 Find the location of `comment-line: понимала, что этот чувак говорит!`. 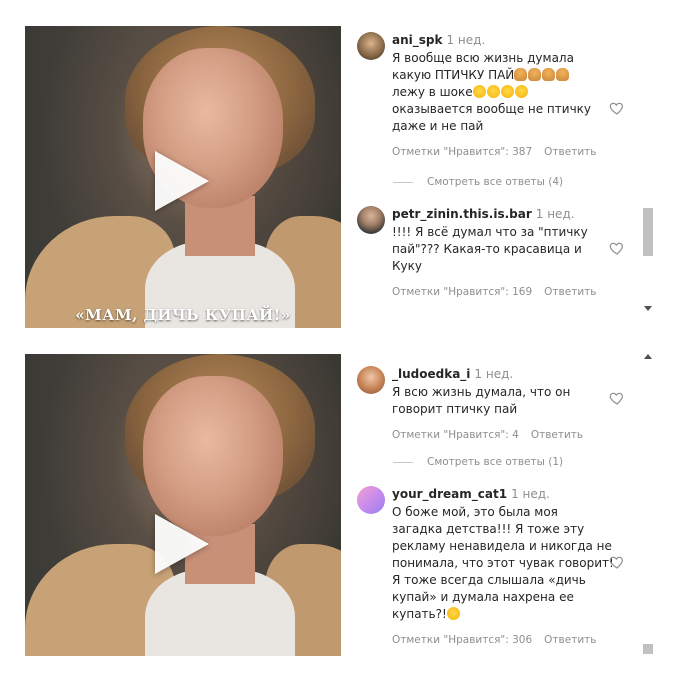

comment-line: понимала, что этот чувак говорит! is located at coordinates (503, 563).